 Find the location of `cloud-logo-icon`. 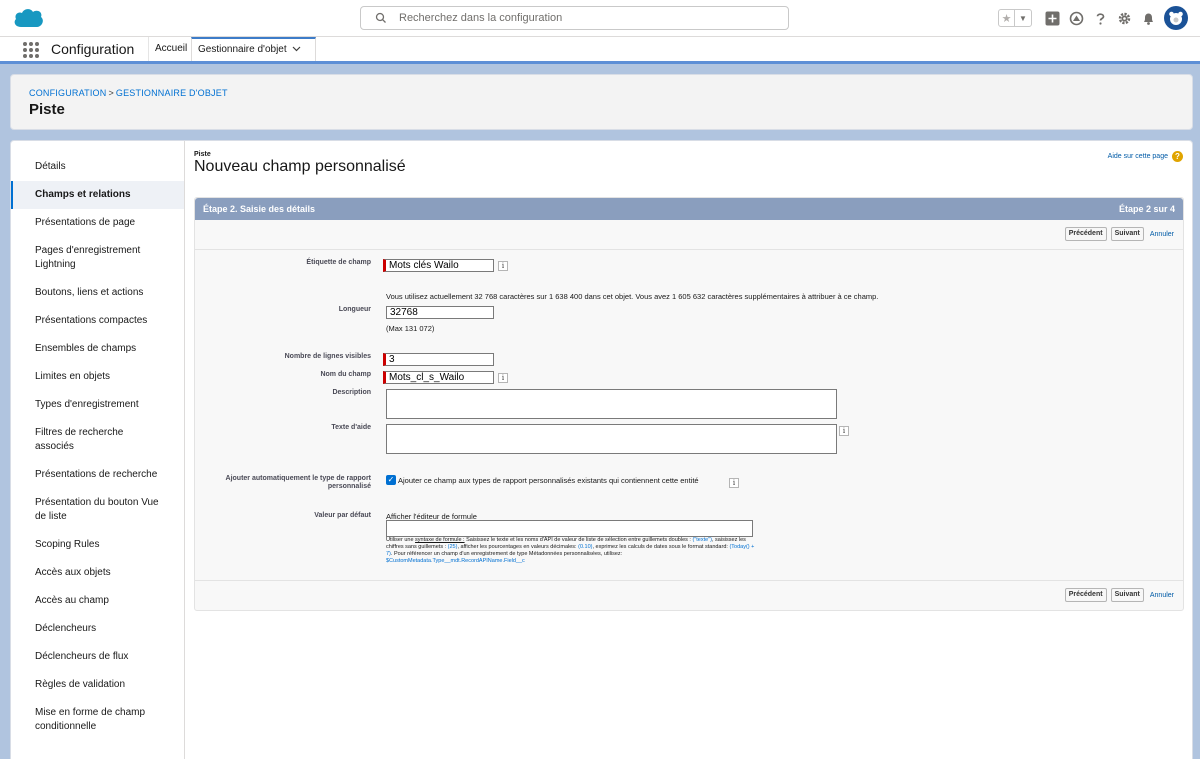

cloud-logo-icon is located at coordinates (28, 18).